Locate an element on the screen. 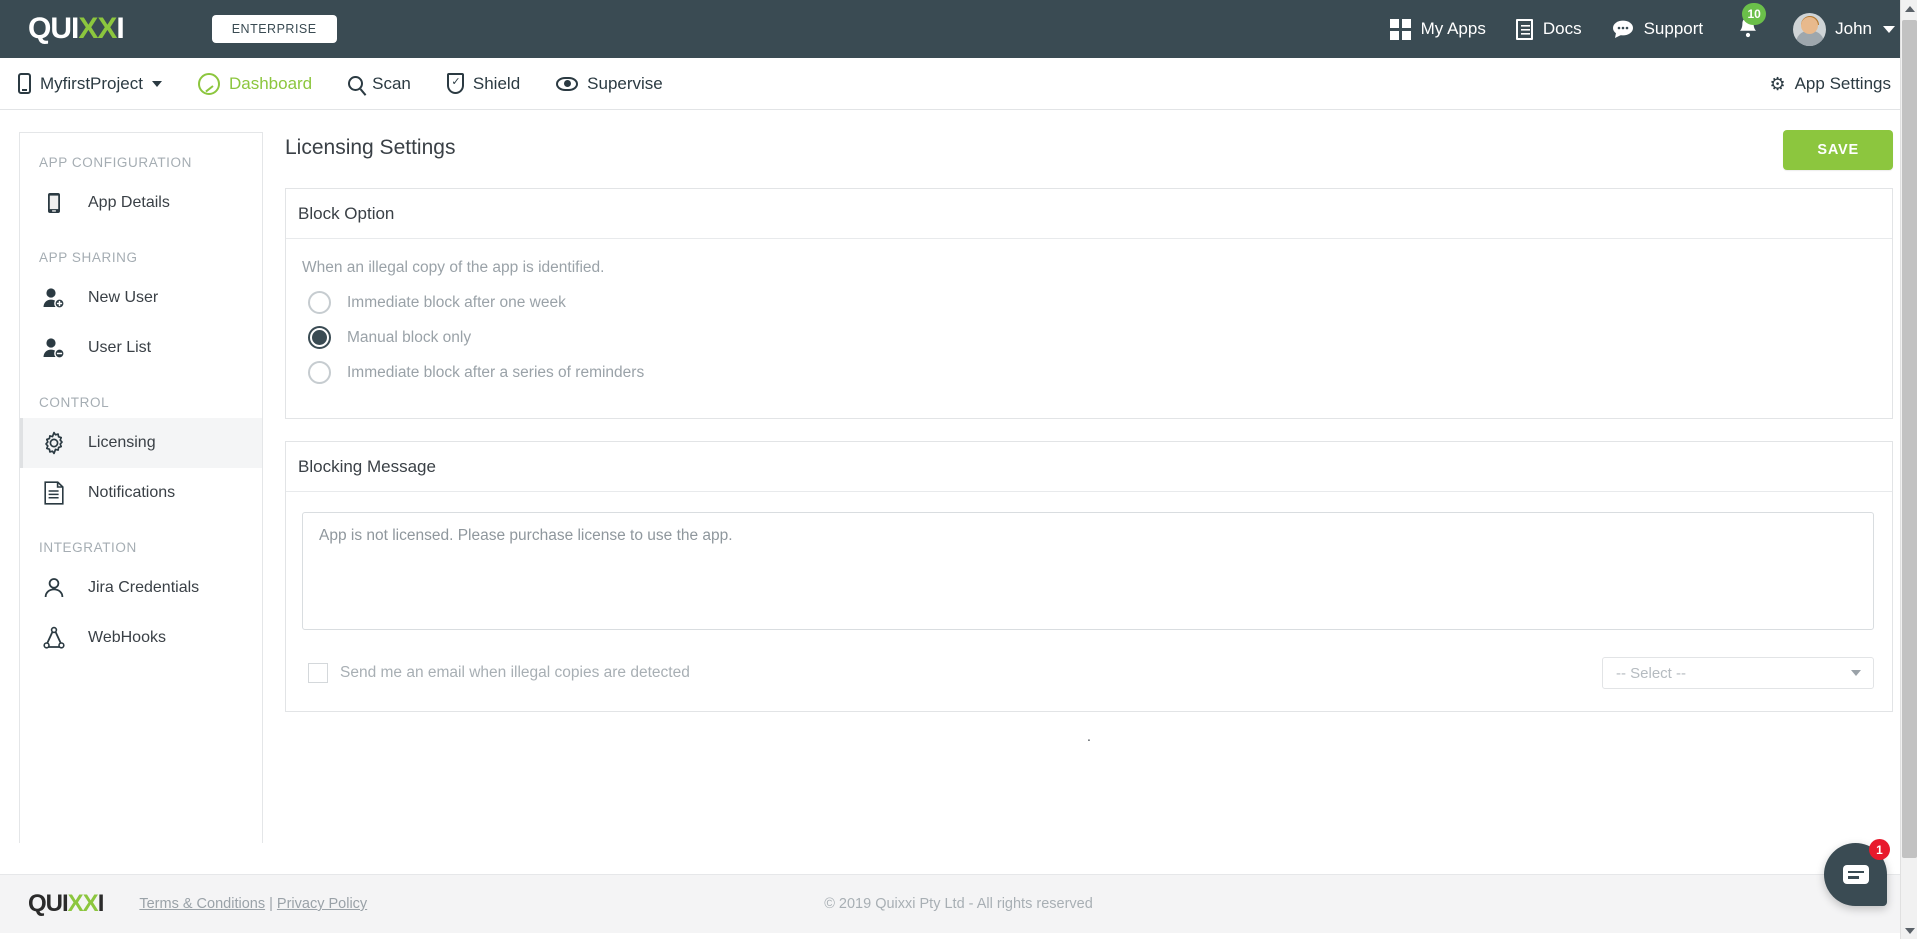 The width and height of the screenshot is (1917, 939). nav-my-apps-label: My Apps is located at coordinates (1453, 28).